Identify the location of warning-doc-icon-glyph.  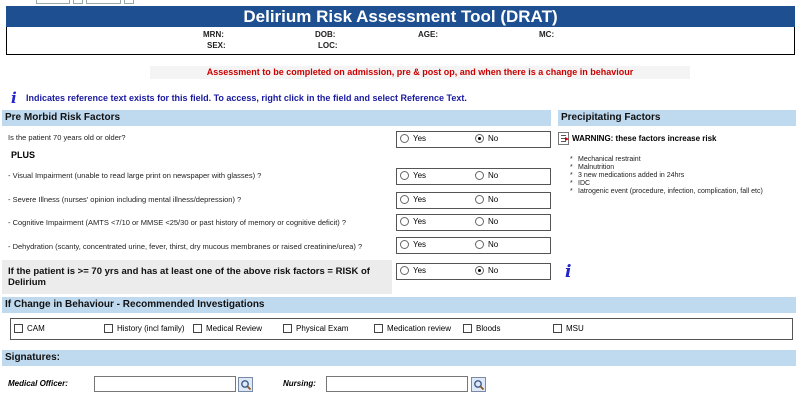
(565, 138).